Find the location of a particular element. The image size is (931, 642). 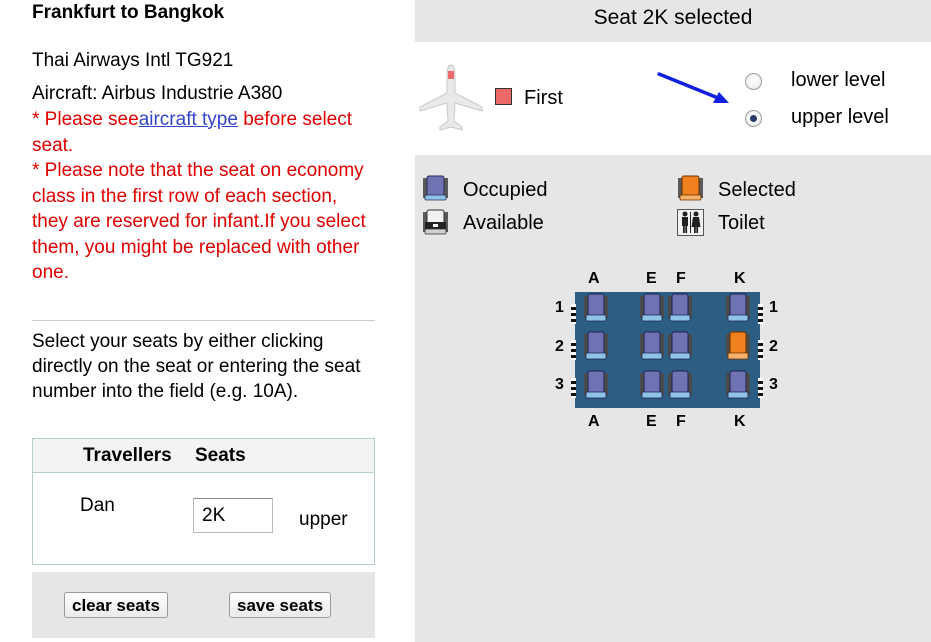

lower-level-label: lower level is located at coordinates (838, 80).